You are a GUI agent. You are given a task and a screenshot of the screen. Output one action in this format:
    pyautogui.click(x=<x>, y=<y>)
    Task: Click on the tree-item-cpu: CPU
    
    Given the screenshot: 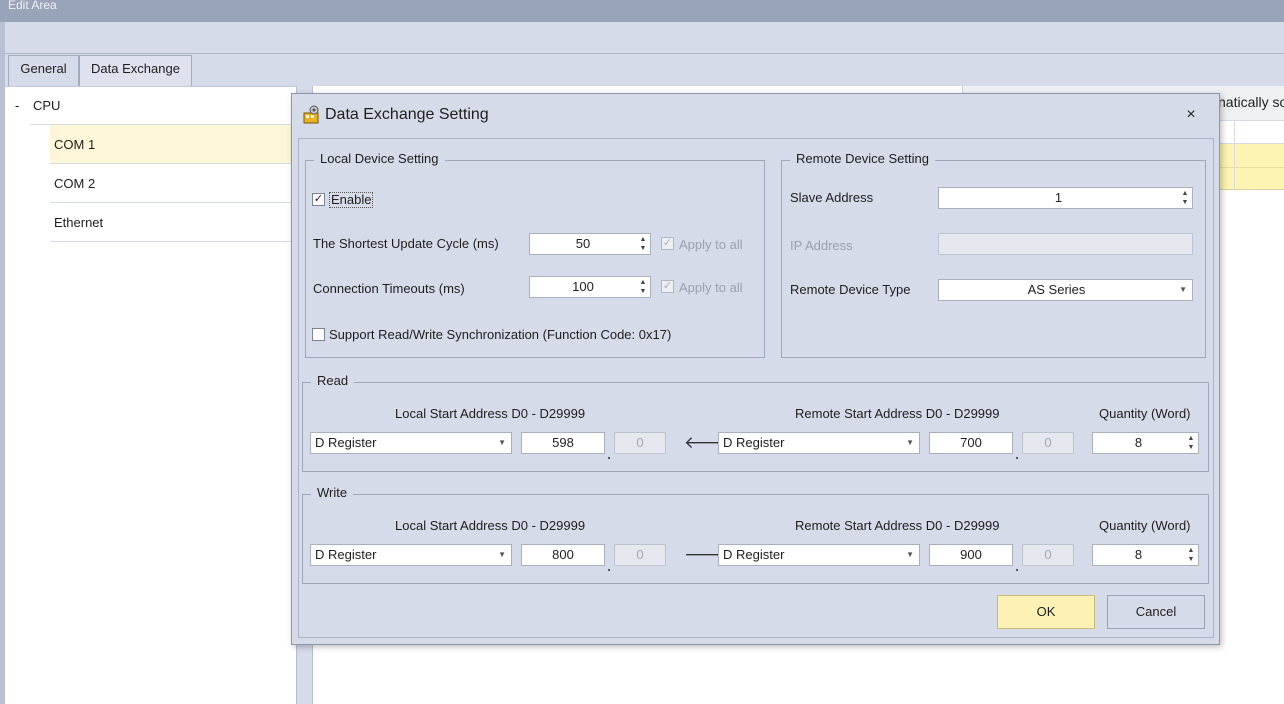 What is the action you would take?
    pyautogui.click(x=46, y=105)
    